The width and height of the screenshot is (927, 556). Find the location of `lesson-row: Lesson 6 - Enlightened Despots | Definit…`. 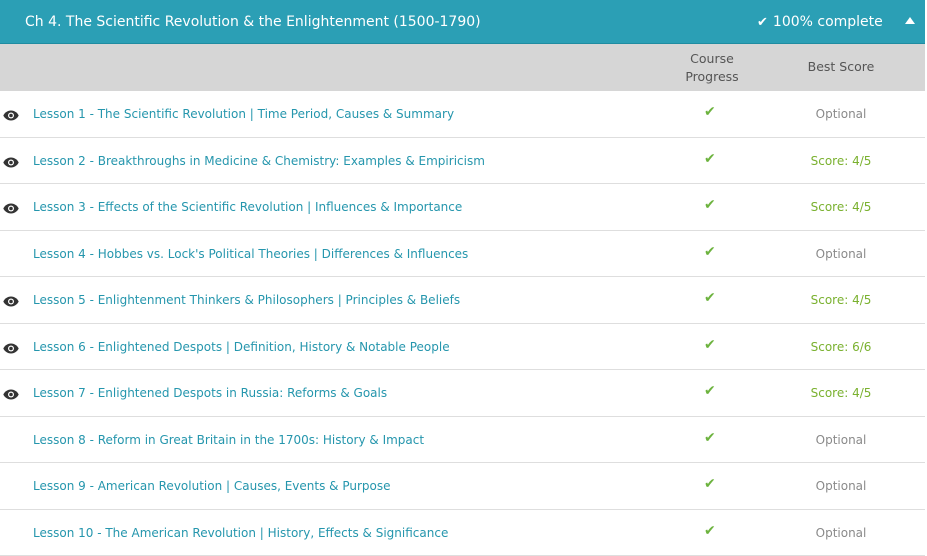

lesson-row: Lesson 6 - Enlightened Despots | Definit… is located at coordinates (462, 347).